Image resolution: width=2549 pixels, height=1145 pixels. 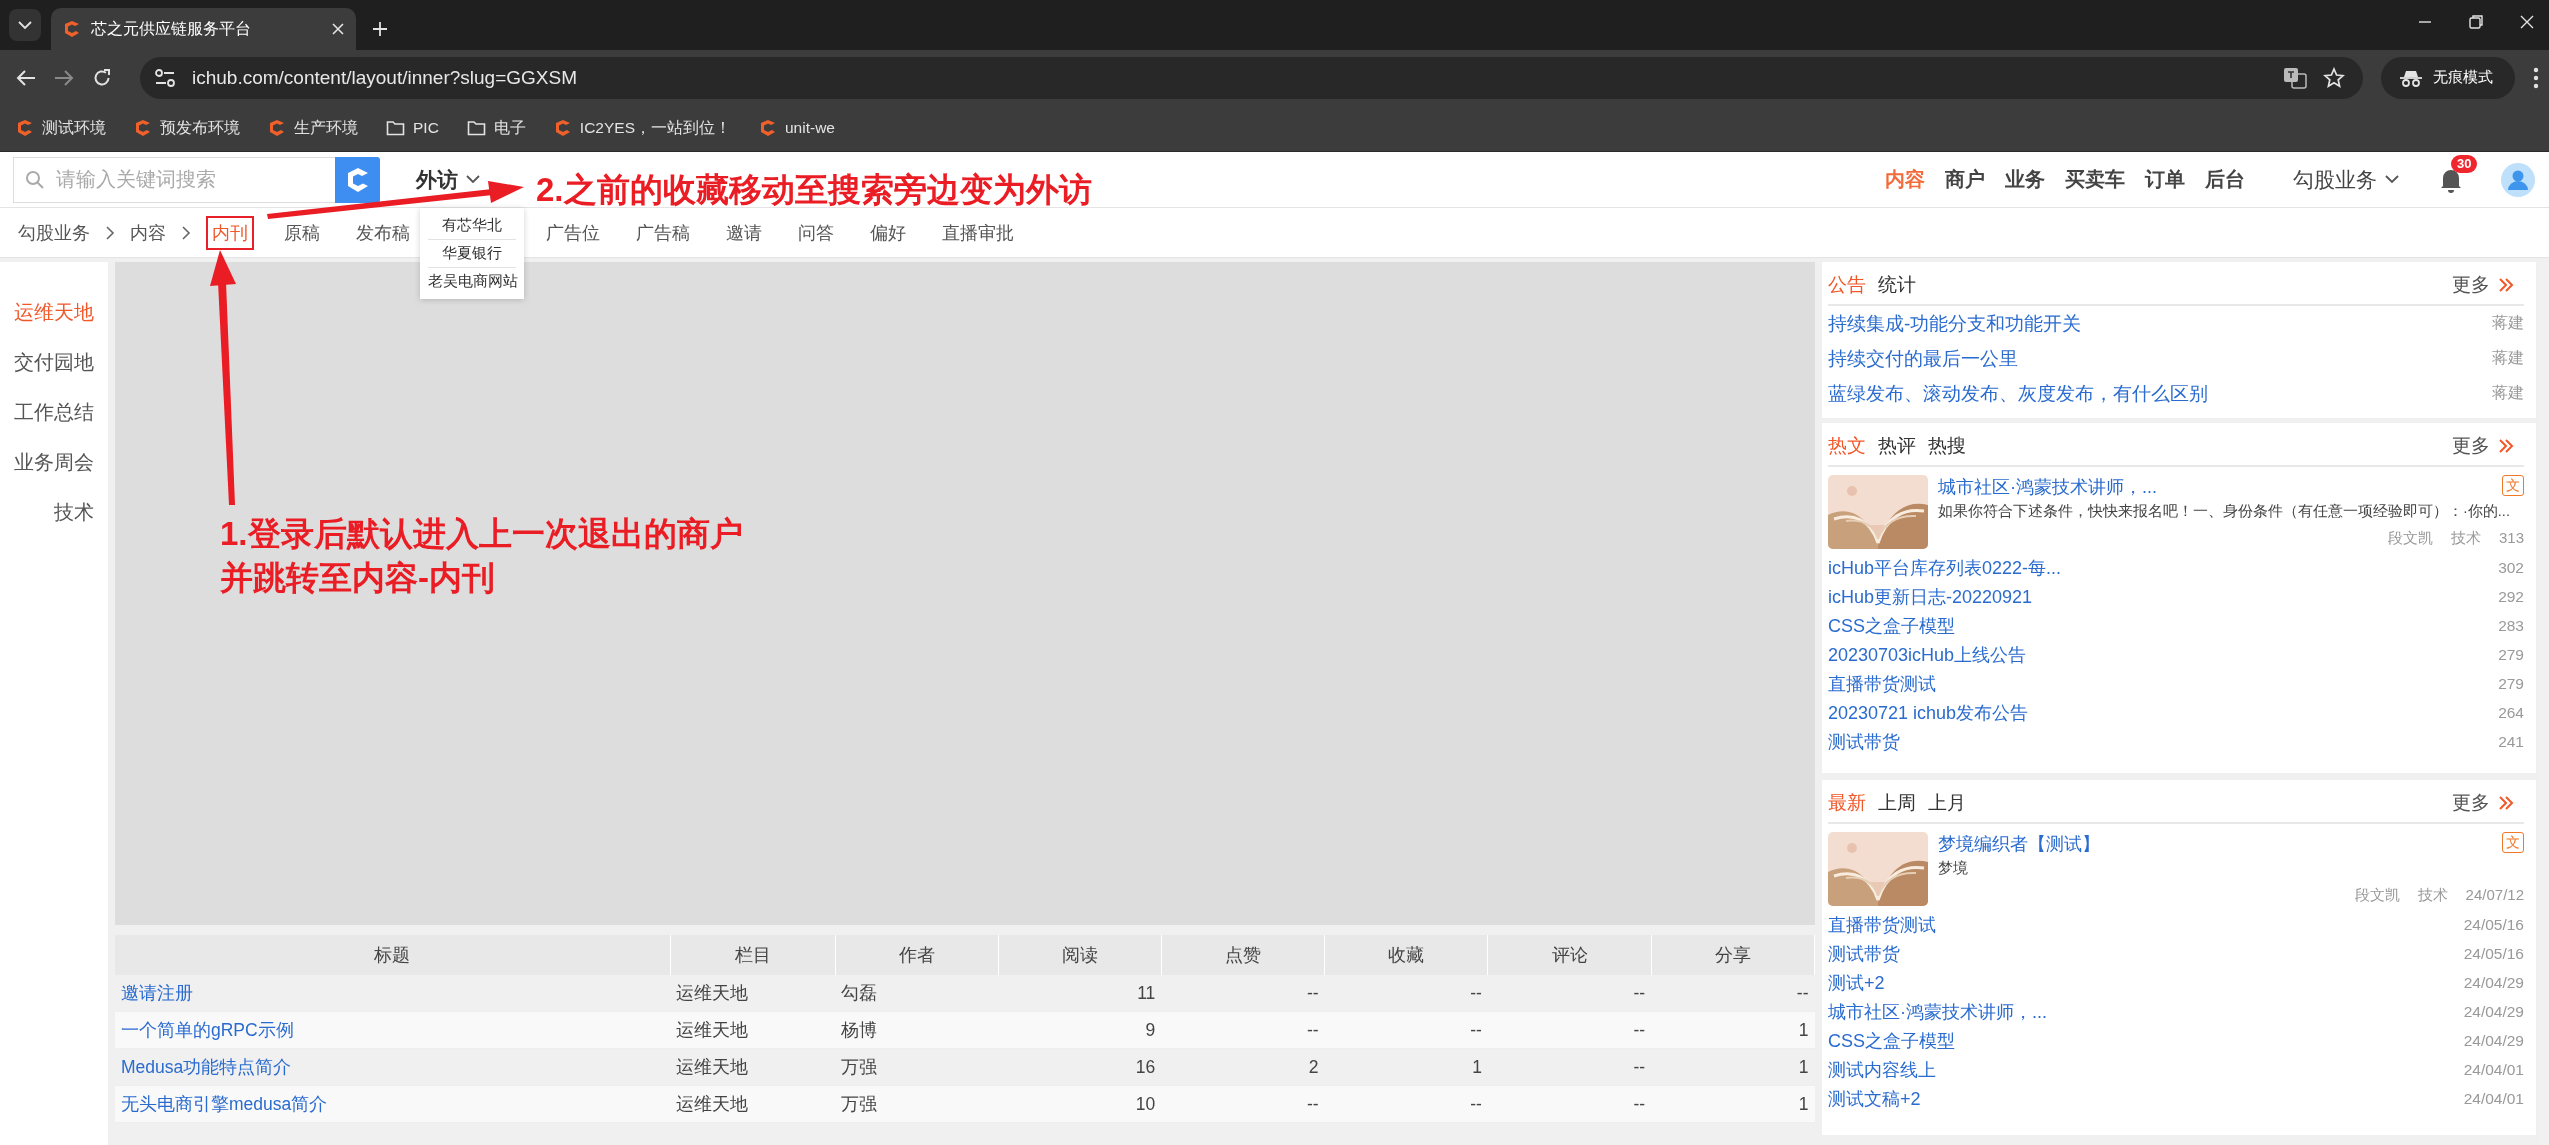 I want to click on nav-tab: 广告稿, so click(x=663, y=232).